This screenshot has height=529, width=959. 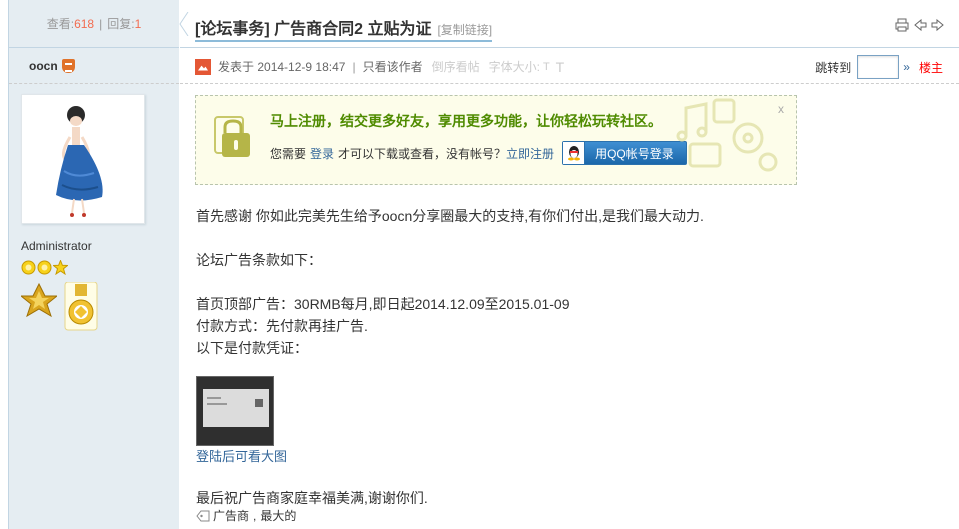 I want to click on media-decoration-icon, so click(x=727, y=135).